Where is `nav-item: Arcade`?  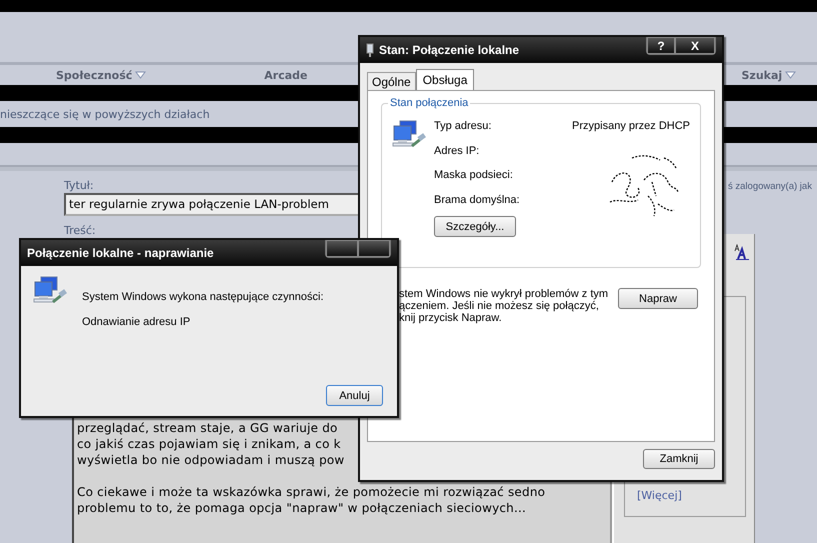
nav-item: Arcade is located at coordinates (286, 75).